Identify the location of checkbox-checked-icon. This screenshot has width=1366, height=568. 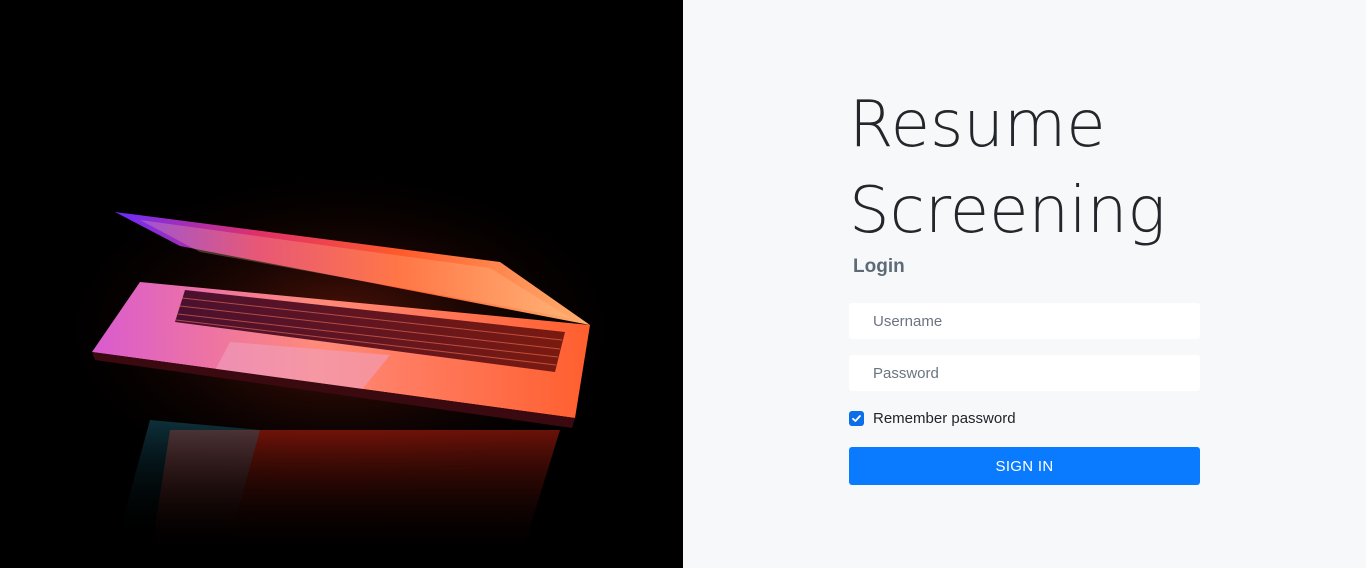
(856, 418).